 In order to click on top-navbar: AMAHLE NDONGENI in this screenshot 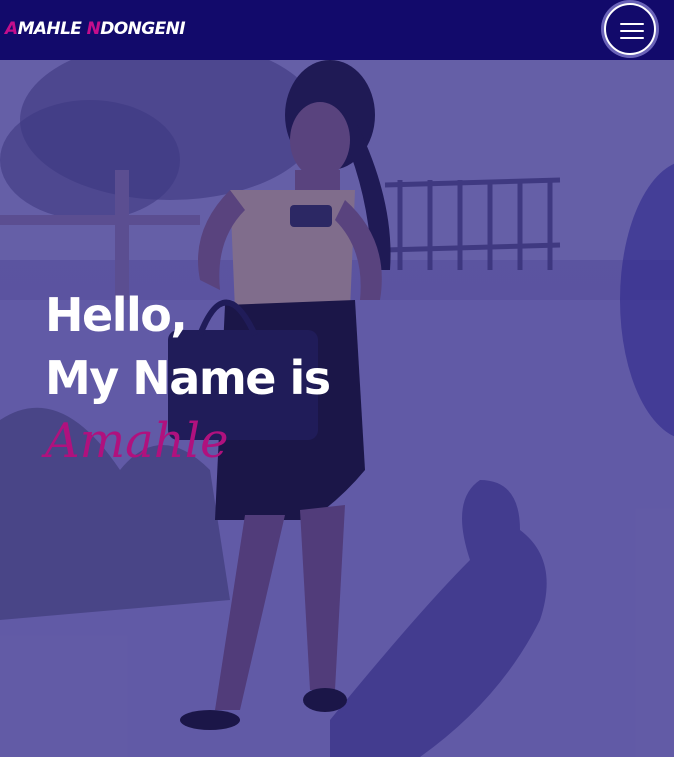, I will do `click(337, 30)`.